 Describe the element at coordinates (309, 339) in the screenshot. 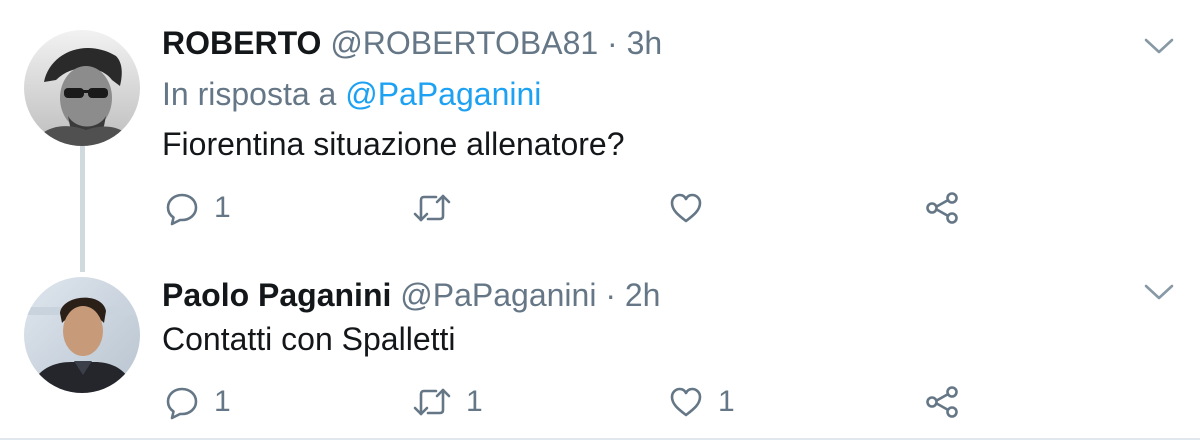

I see `tweet-text: Contatti con Spalletti` at that location.